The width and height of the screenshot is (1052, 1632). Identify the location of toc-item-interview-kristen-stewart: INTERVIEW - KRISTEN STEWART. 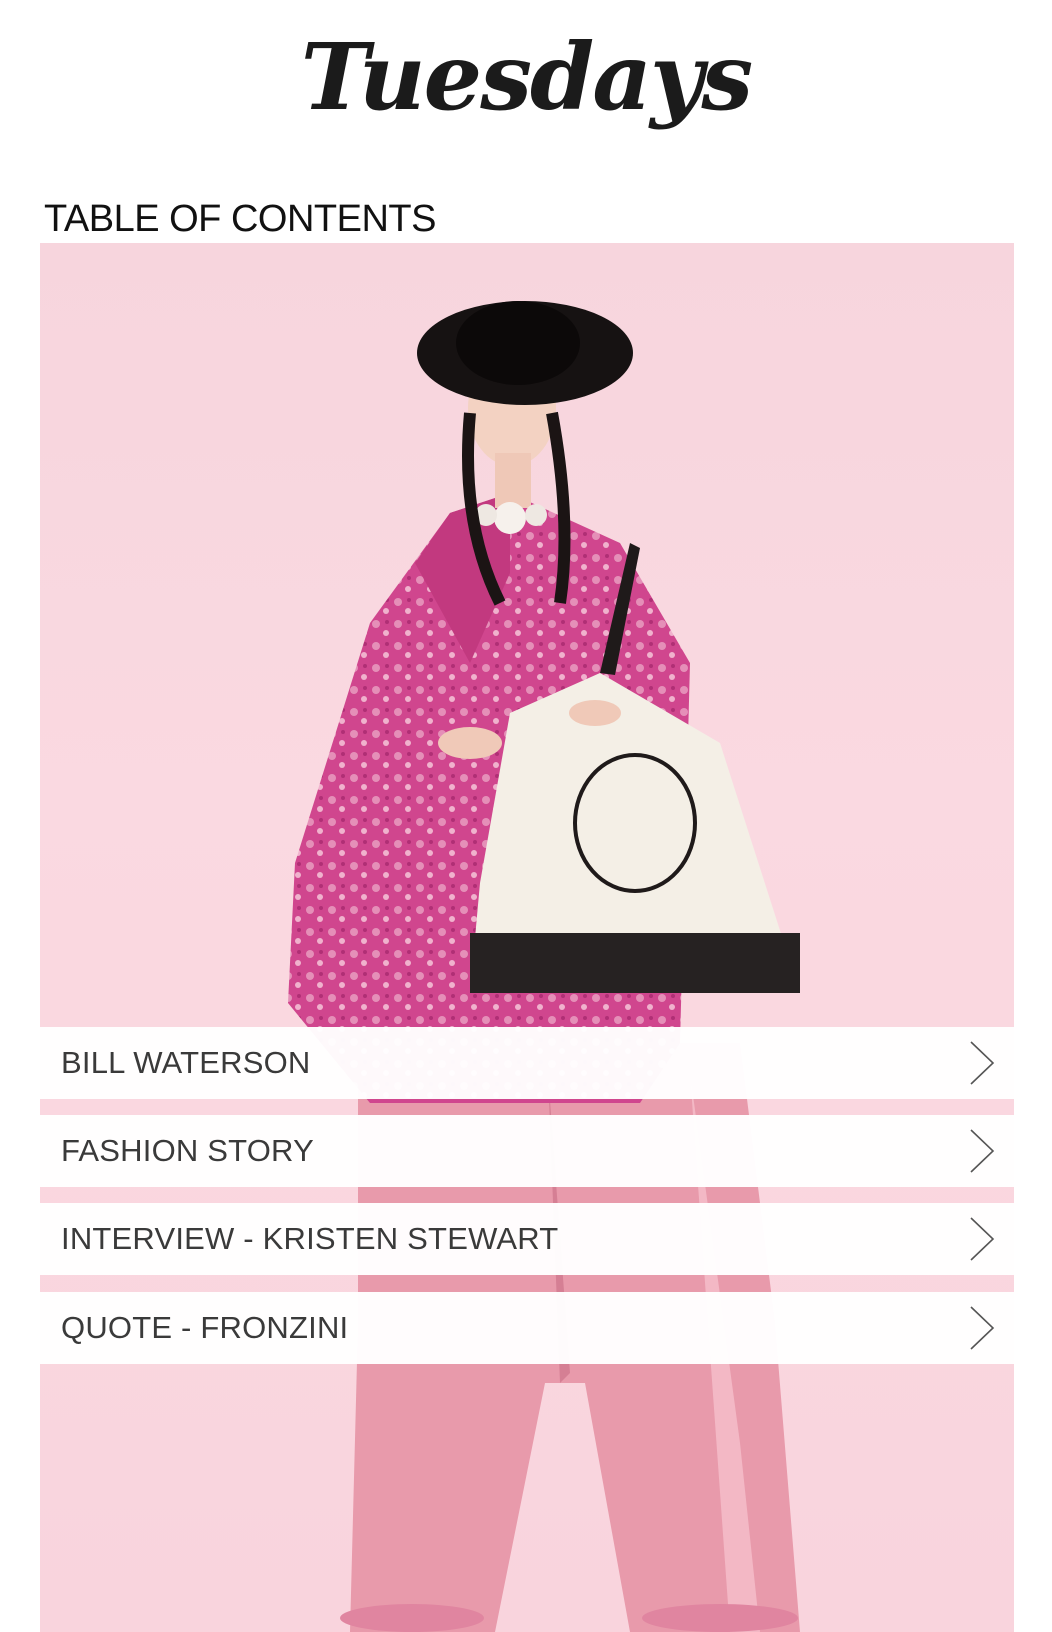
(527, 1239).